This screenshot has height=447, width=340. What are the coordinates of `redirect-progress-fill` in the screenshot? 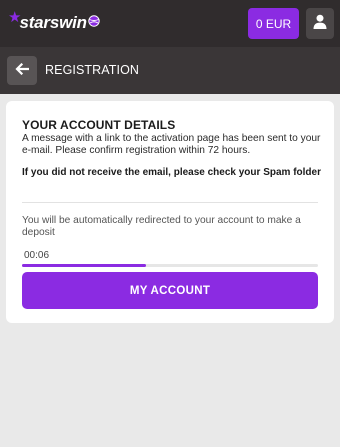 It's located at (84, 265).